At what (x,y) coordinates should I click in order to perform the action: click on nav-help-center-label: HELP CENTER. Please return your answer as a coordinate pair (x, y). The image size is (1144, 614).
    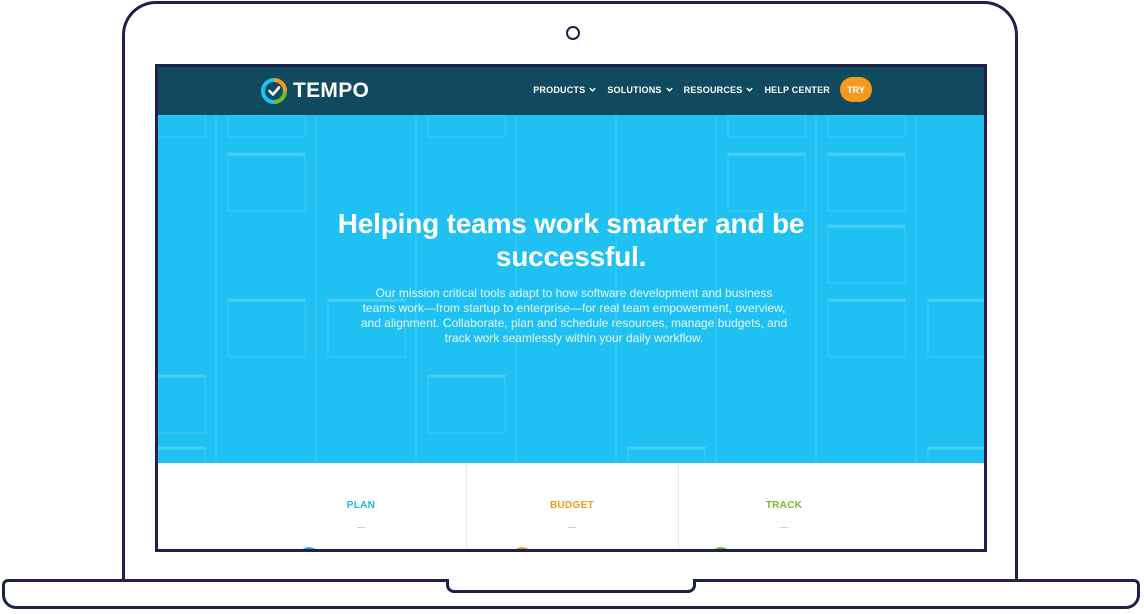
    Looking at the image, I should click on (797, 89).